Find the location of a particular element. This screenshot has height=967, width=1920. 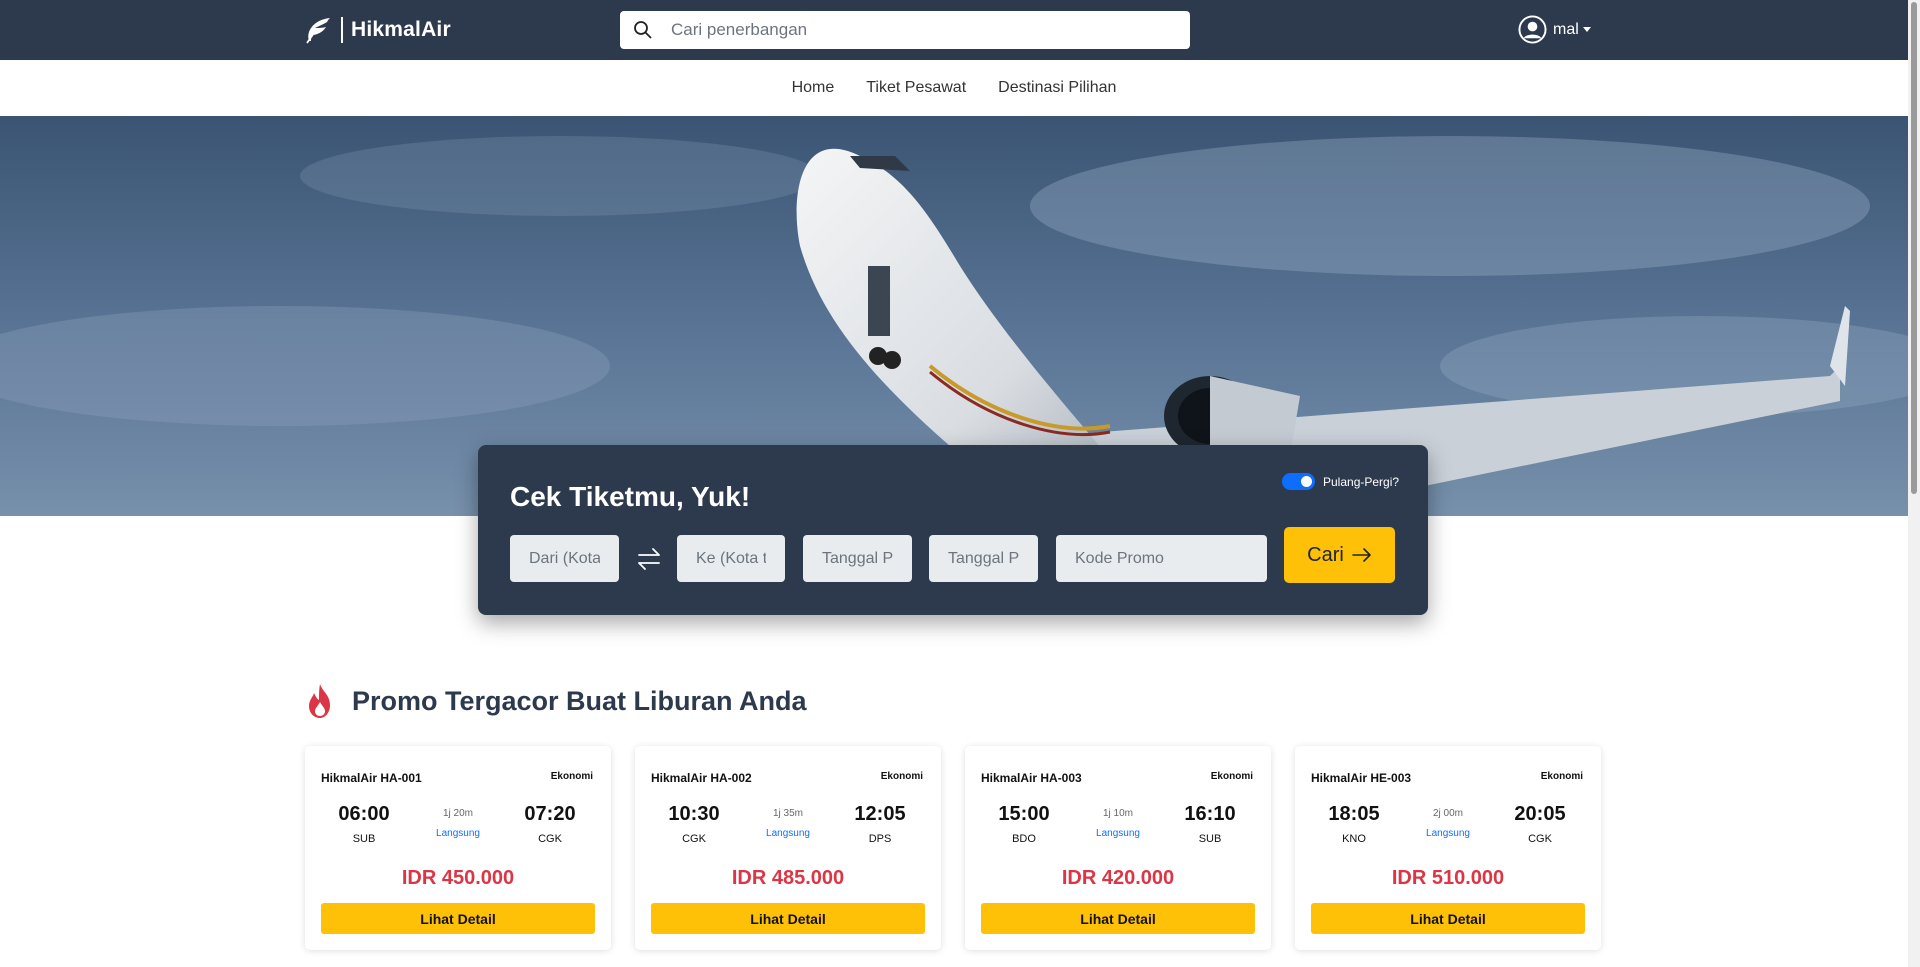

brand-logo-link: HikmalAir is located at coordinates (377, 30).